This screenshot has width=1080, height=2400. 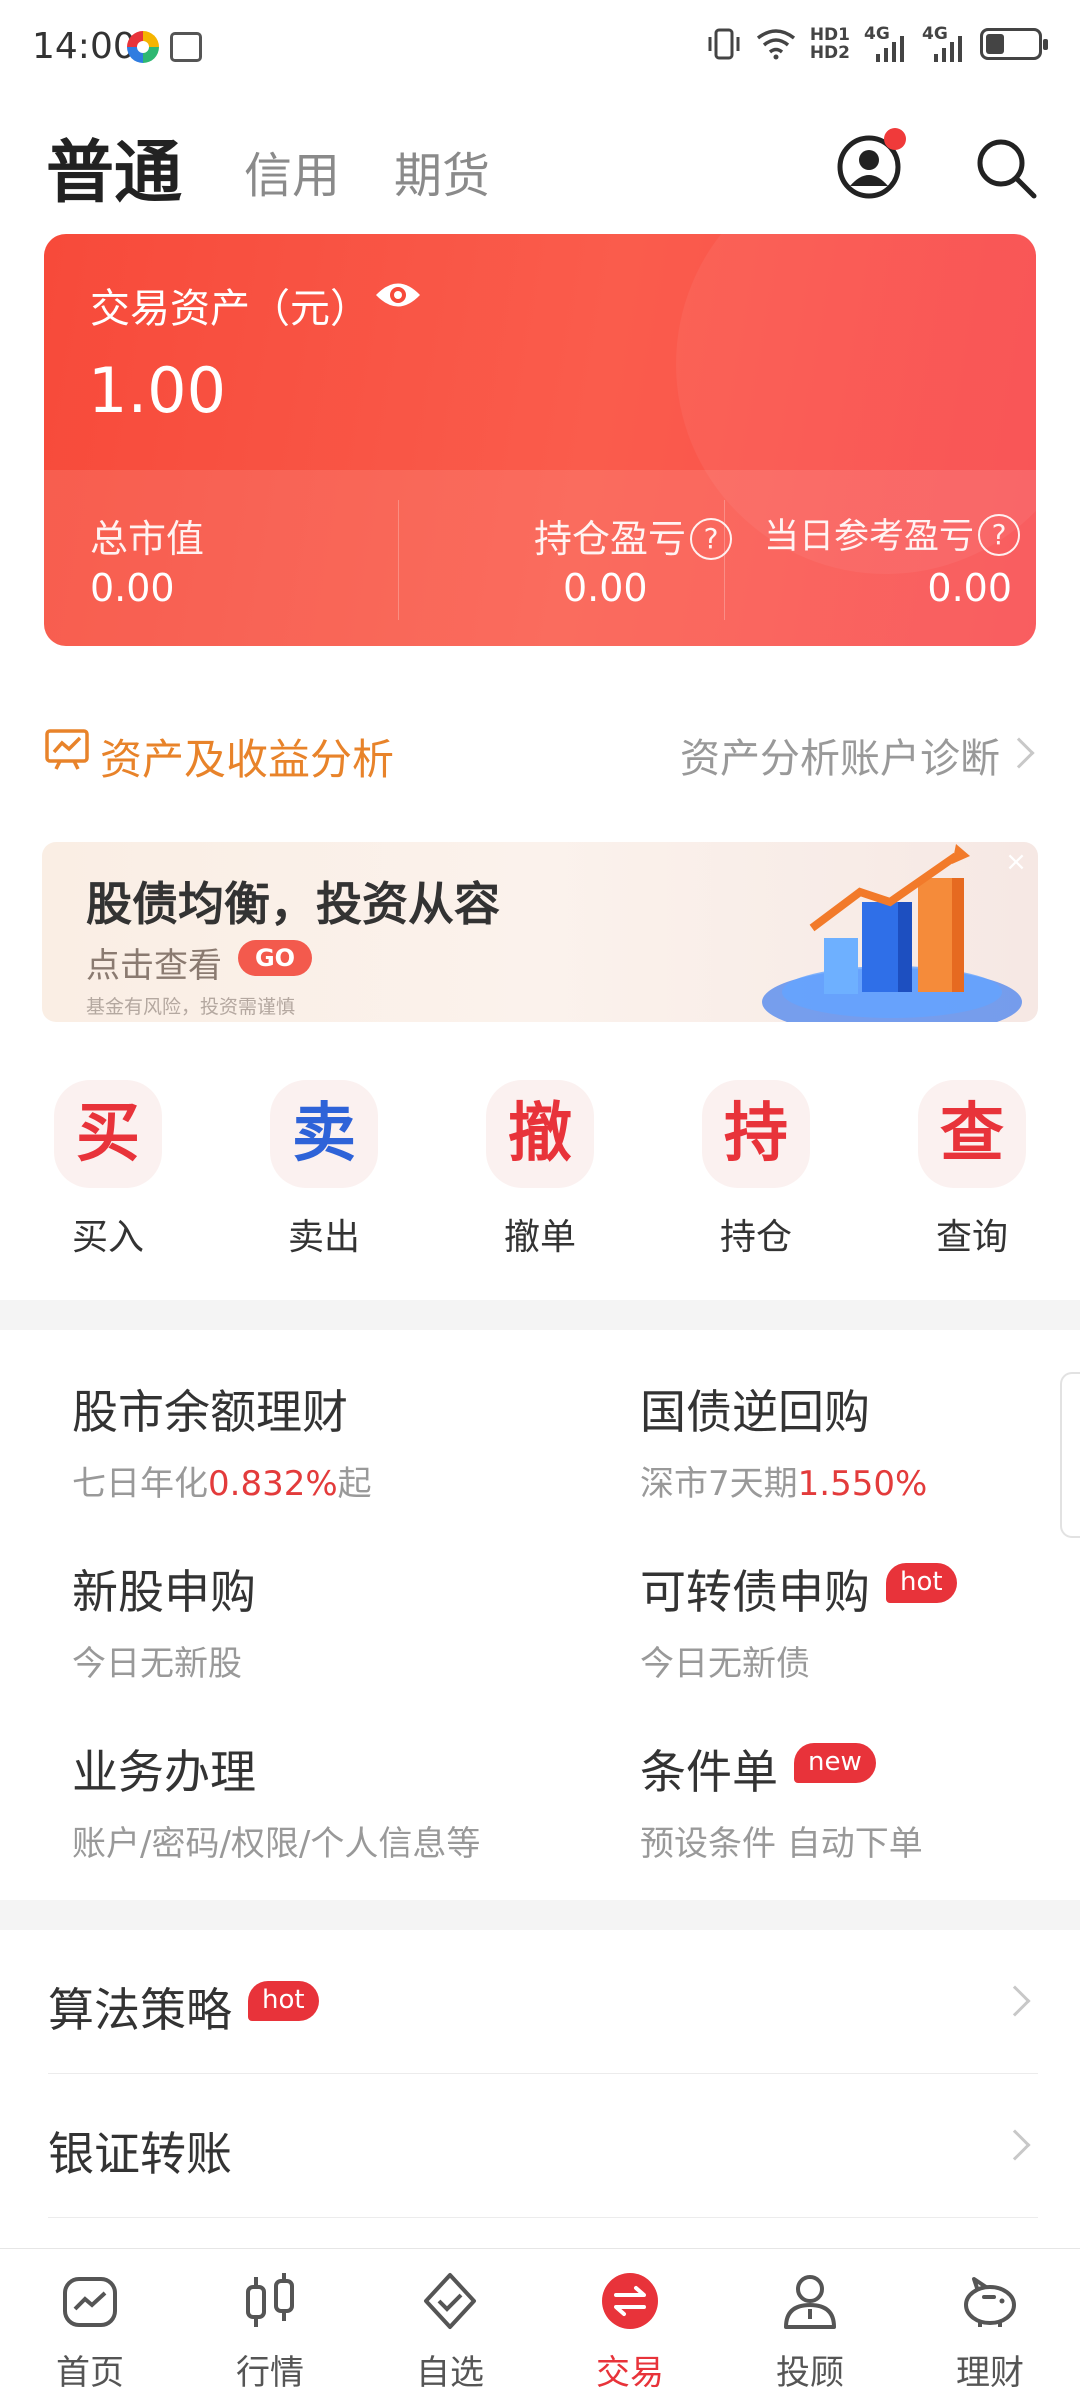 I want to click on nav-label: 投顾, so click(x=810, y=2373).